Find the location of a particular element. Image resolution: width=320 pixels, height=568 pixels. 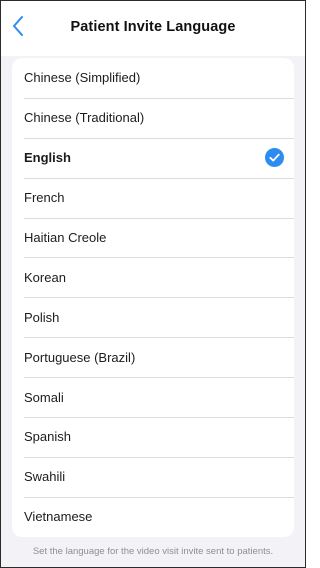

language-option: Polish is located at coordinates (153, 317).